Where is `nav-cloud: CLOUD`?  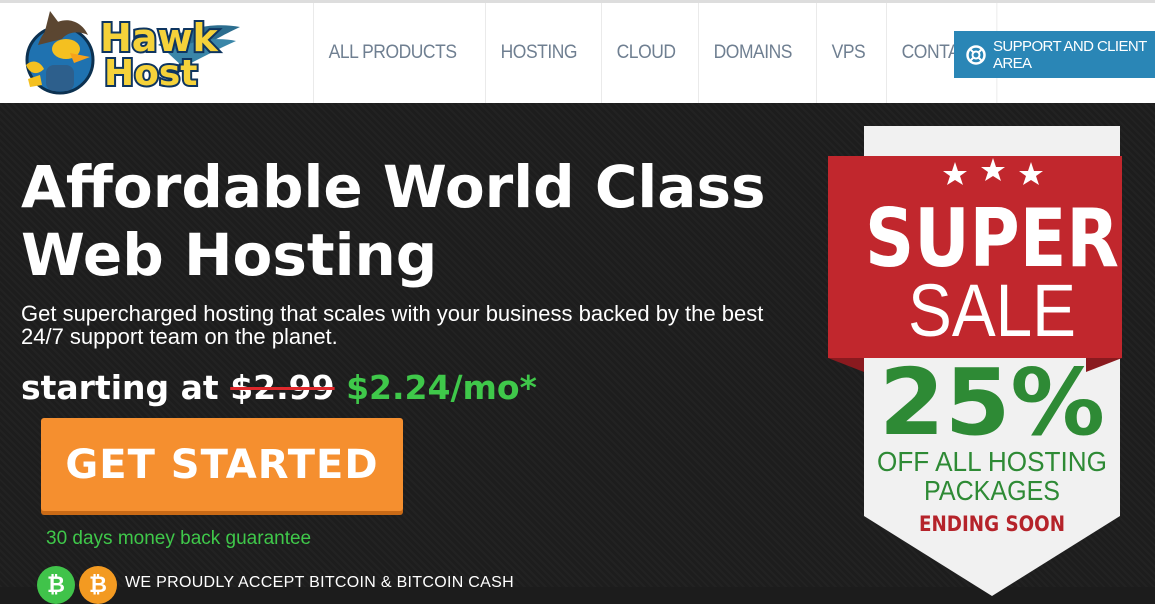 nav-cloud: CLOUD is located at coordinates (645, 53).